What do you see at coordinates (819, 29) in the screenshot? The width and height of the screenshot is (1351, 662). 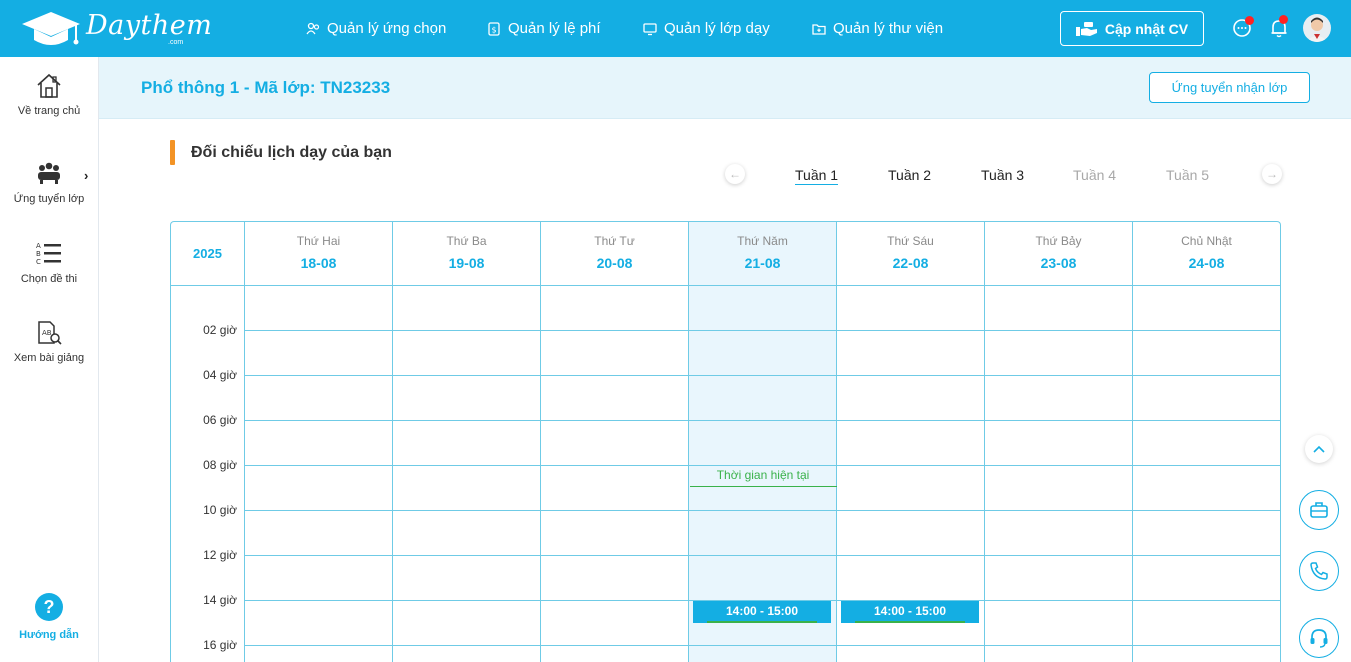 I see `folder-icon` at bounding box center [819, 29].